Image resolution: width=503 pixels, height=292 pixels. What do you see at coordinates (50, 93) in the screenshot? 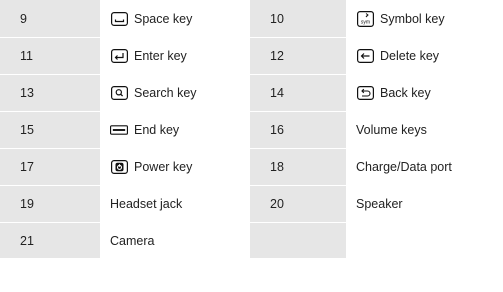
I see `item-number: 13` at bounding box center [50, 93].